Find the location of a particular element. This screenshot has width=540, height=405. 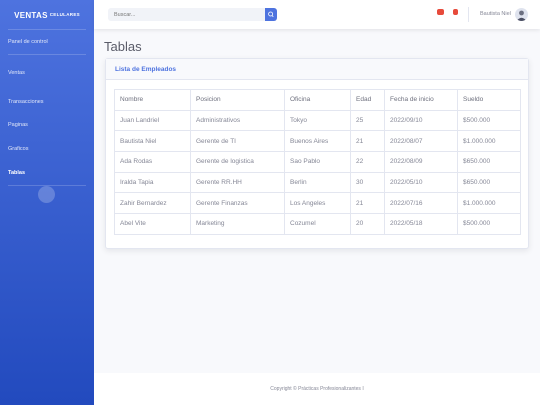

cell-posicion: Administrativos is located at coordinates (237, 120).